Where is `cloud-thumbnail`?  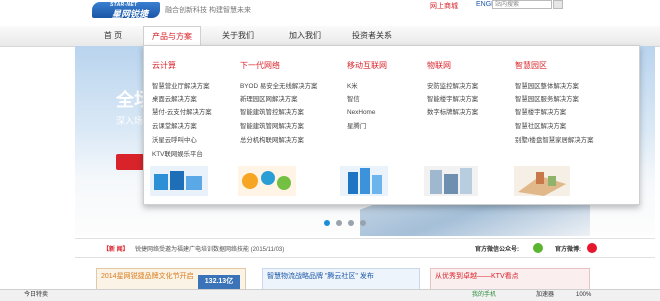
cloud-thumbnail is located at coordinates (179, 181).